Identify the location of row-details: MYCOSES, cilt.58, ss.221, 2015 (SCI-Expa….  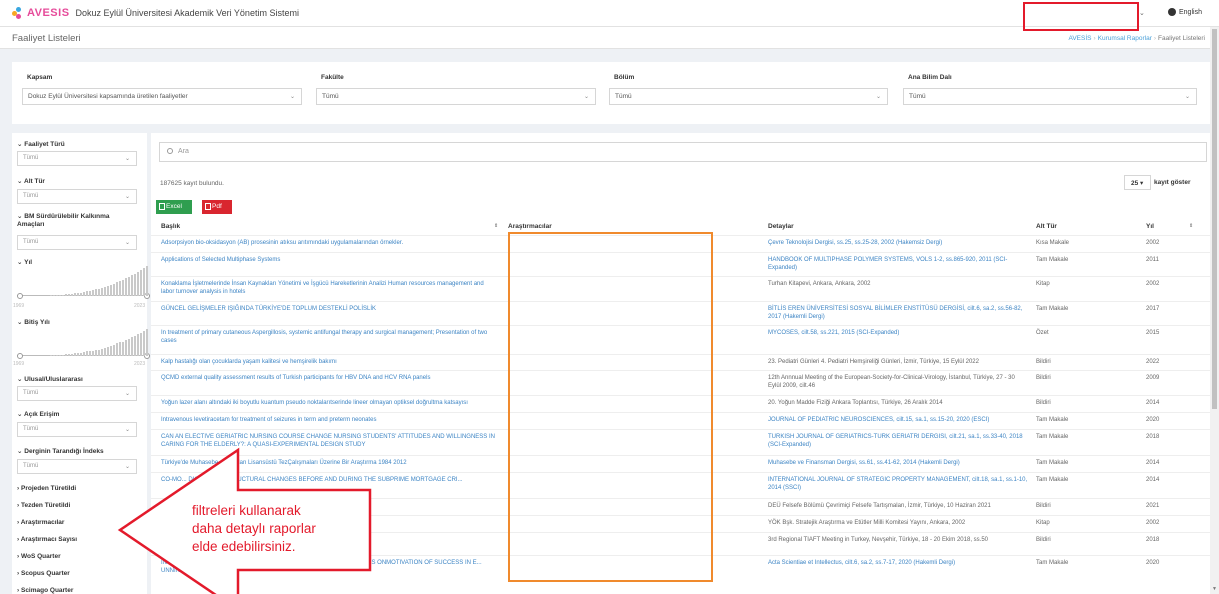
(898, 333).